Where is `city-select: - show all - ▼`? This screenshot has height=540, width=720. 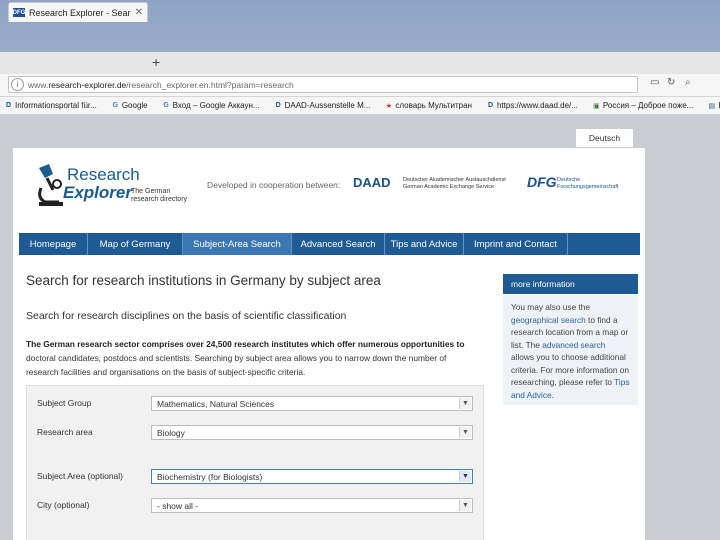 city-select: - show all - ▼ is located at coordinates (312, 505).